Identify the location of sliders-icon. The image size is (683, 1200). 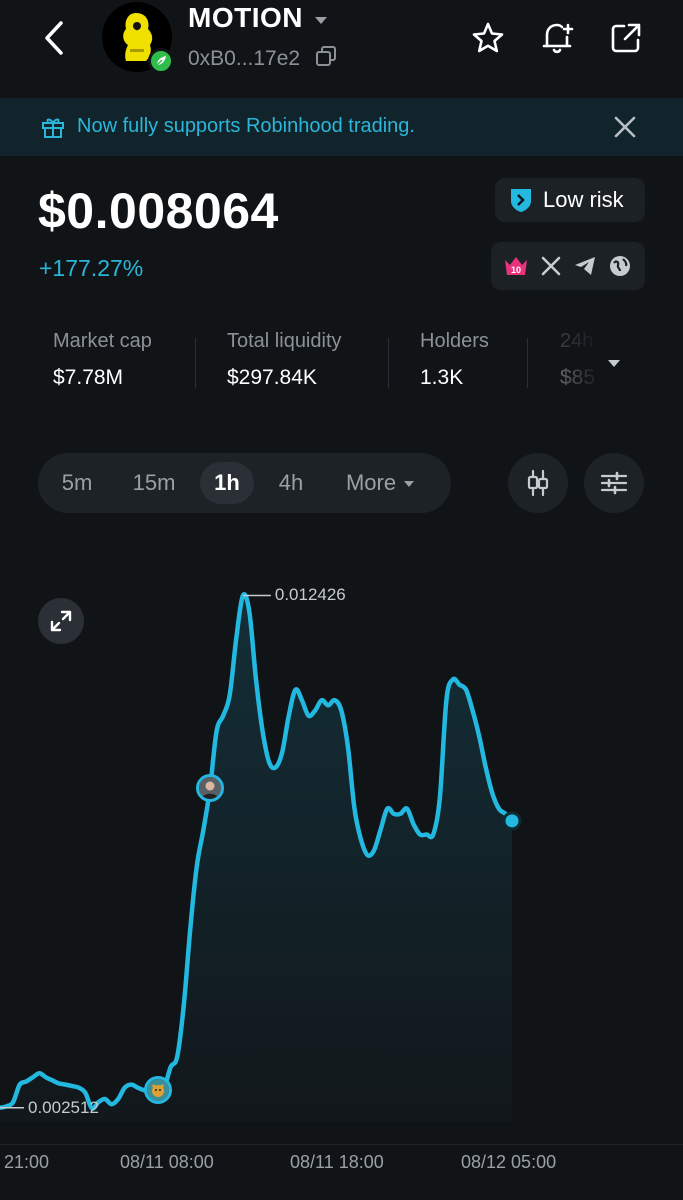
(614, 483).